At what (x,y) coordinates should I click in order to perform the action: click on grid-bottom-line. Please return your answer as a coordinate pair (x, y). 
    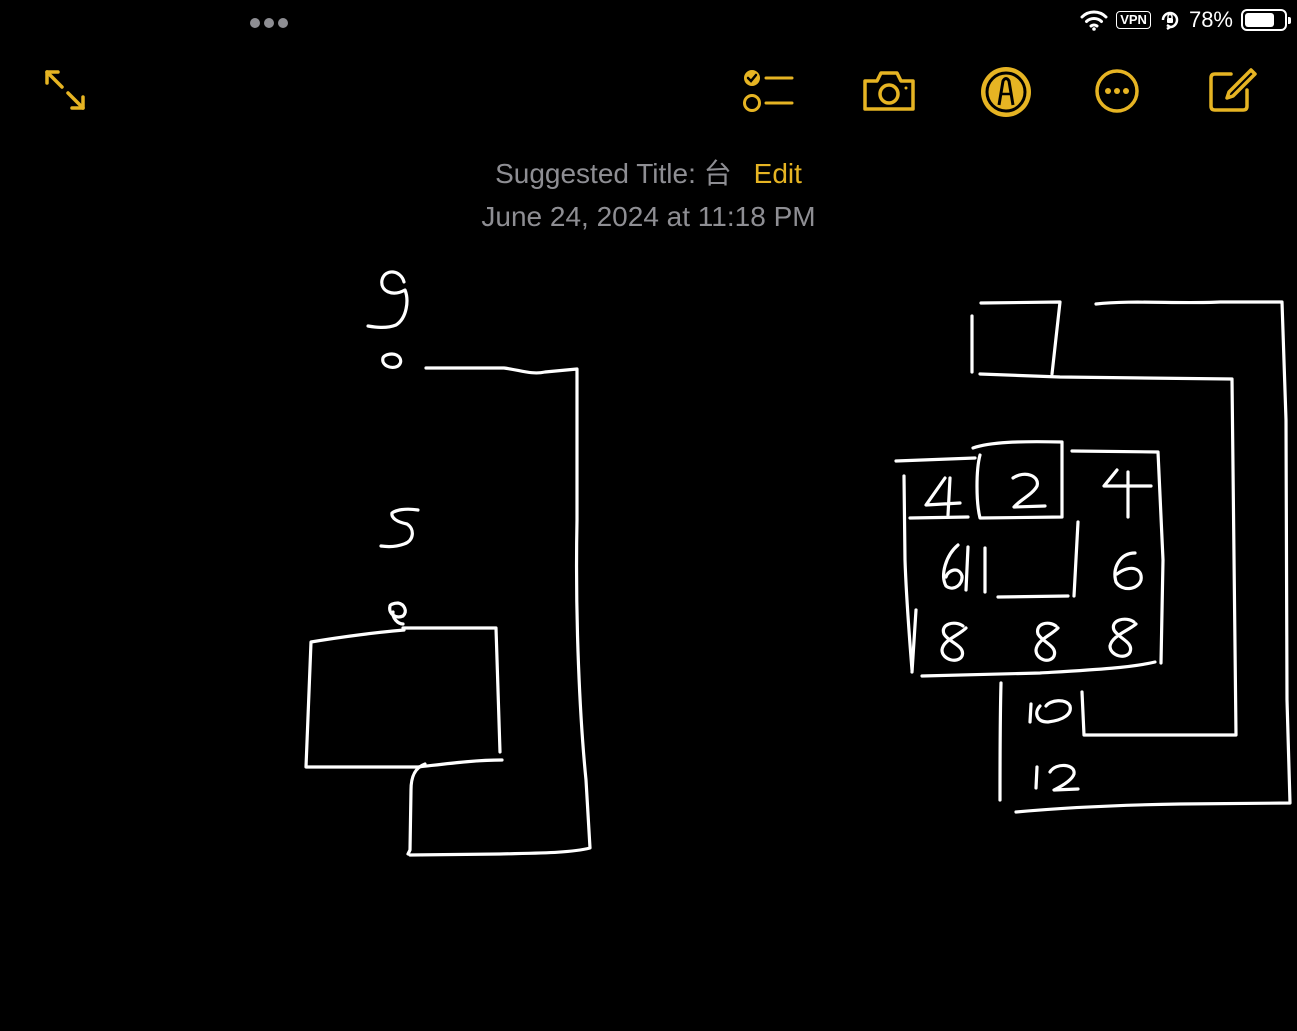
    Looking at the image, I should click on (1038, 669).